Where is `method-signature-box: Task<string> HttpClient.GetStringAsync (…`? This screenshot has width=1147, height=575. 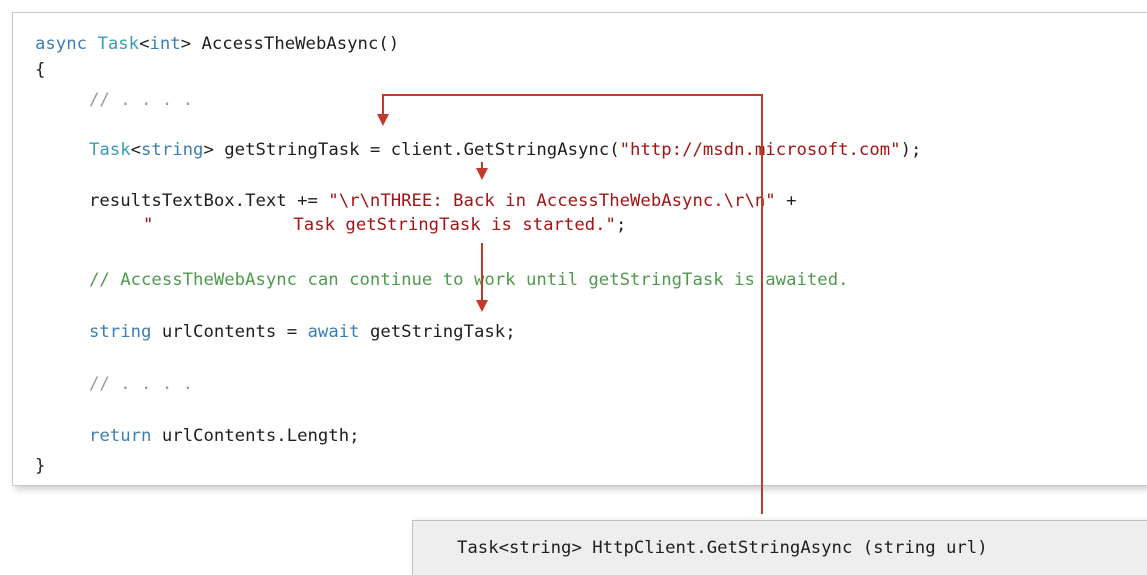 method-signature-box: Task<string> HttpClient.GetStringAsync (… is located at coordinates (779, 547).